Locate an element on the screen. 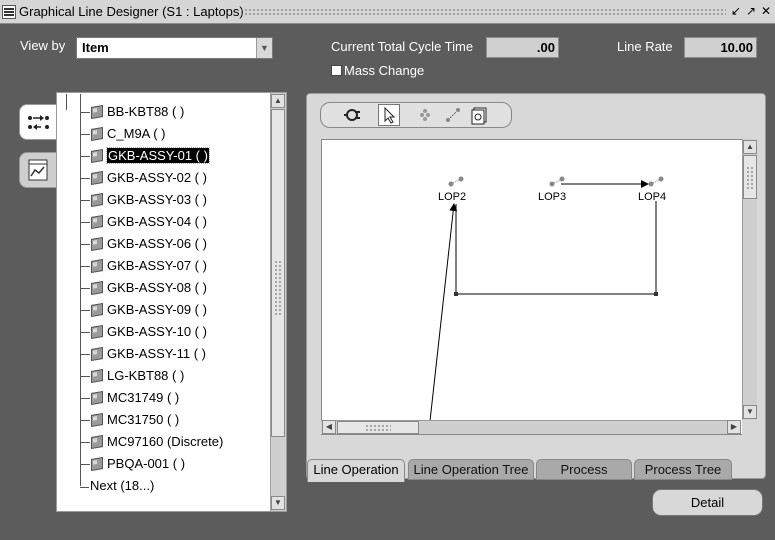 The width and height of the screenshot is (775, 540). tree-scroll-thumb is located at coordinates (278, 273).